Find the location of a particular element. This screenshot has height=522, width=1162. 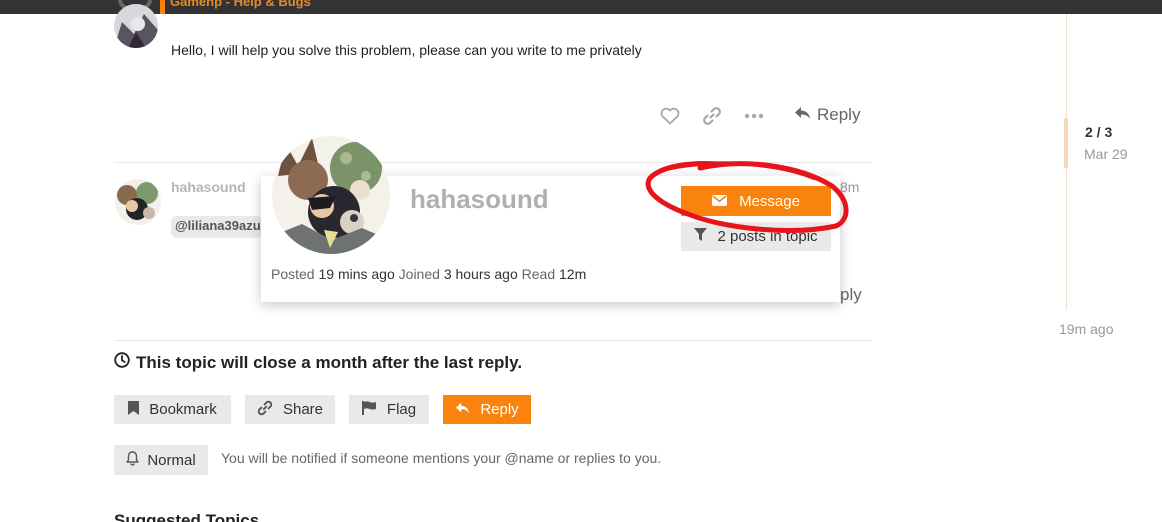

share-label: Share is located at coordinates (303, 409).